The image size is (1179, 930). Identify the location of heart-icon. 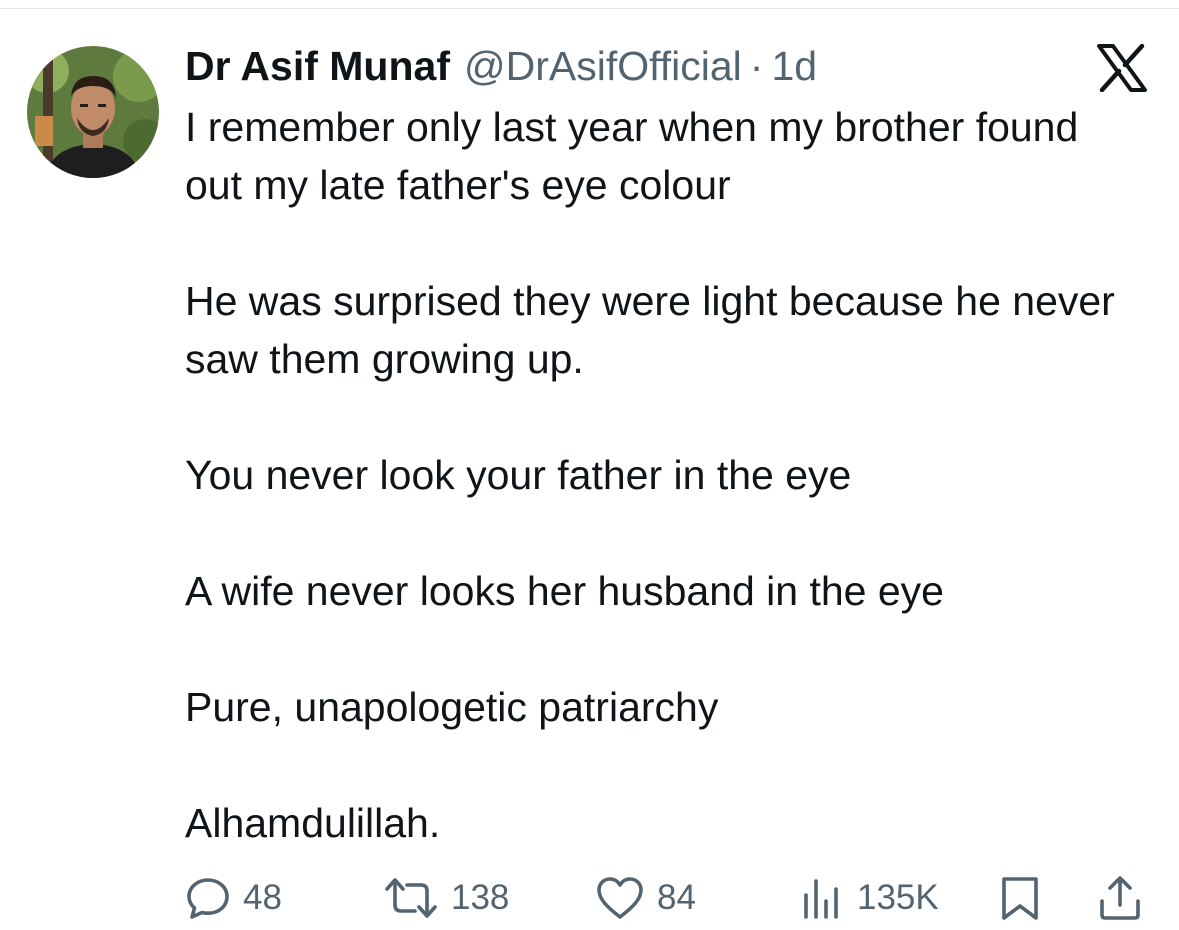
(620, 898).